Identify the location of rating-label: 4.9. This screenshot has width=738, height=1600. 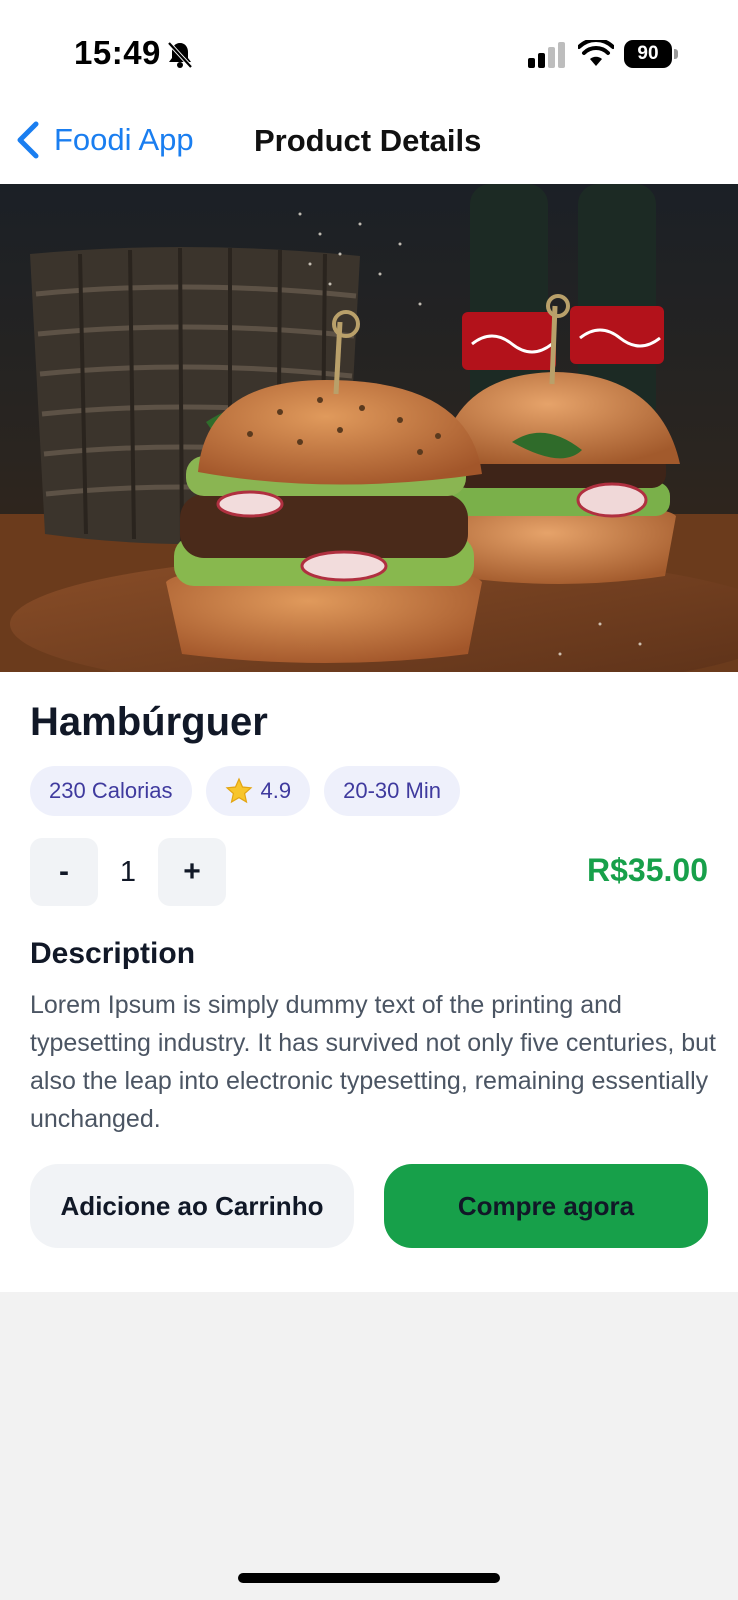
(276, 790).